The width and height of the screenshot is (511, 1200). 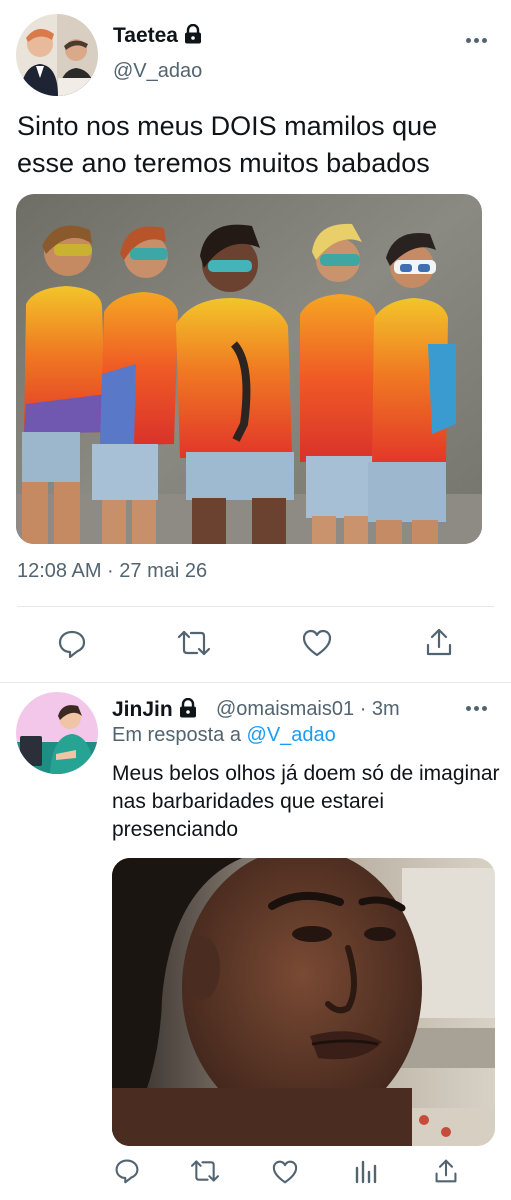 I want to click on display-name: Taetea, so click(x=157, y=36).